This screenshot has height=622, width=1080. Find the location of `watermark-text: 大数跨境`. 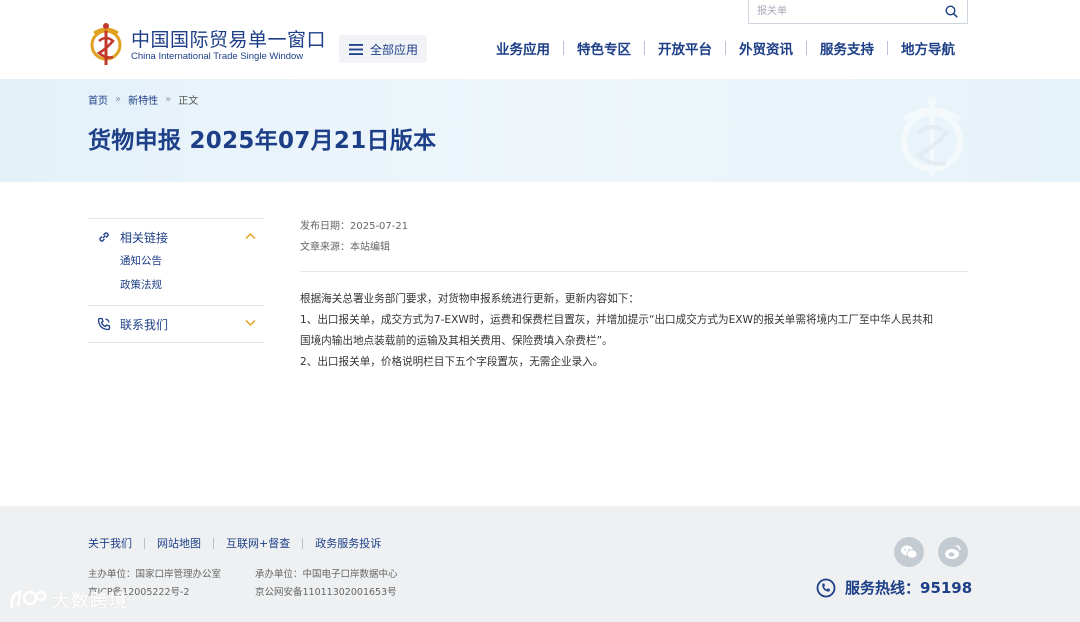

watermark-text: 大数跨境 is located at coordinates (90, 601).